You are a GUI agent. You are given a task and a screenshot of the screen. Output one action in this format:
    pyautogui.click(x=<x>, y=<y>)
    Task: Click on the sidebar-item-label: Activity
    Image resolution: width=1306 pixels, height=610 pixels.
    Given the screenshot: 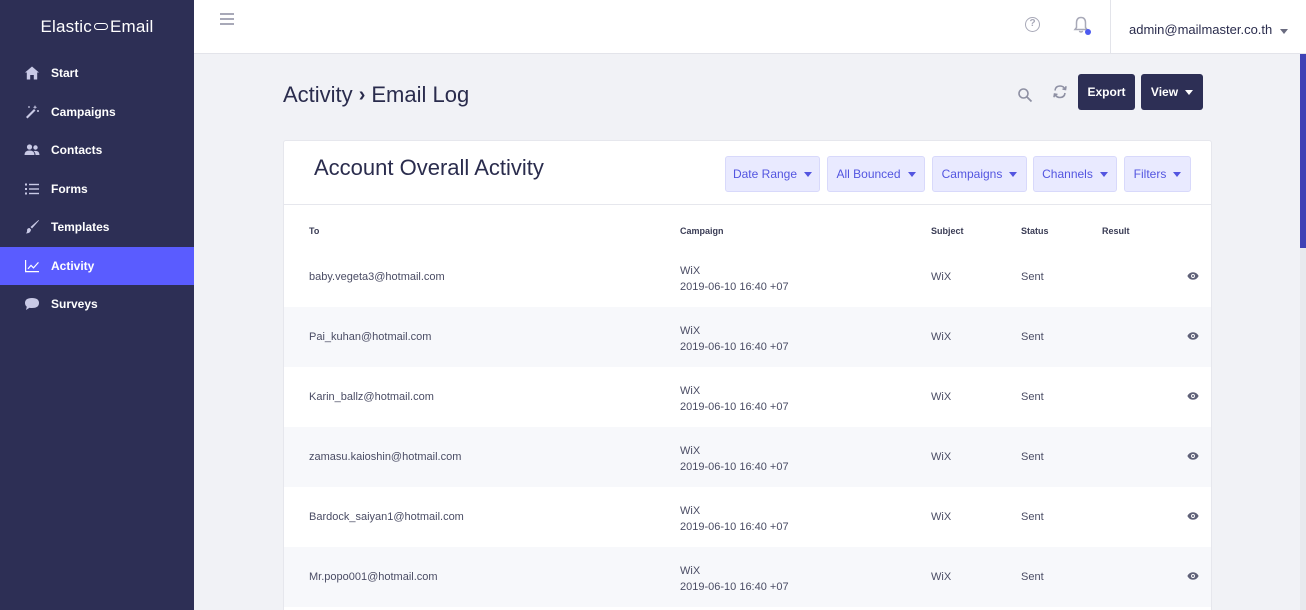 What is the action you would take?
    pyautogui.click(x=73, y=265)
    